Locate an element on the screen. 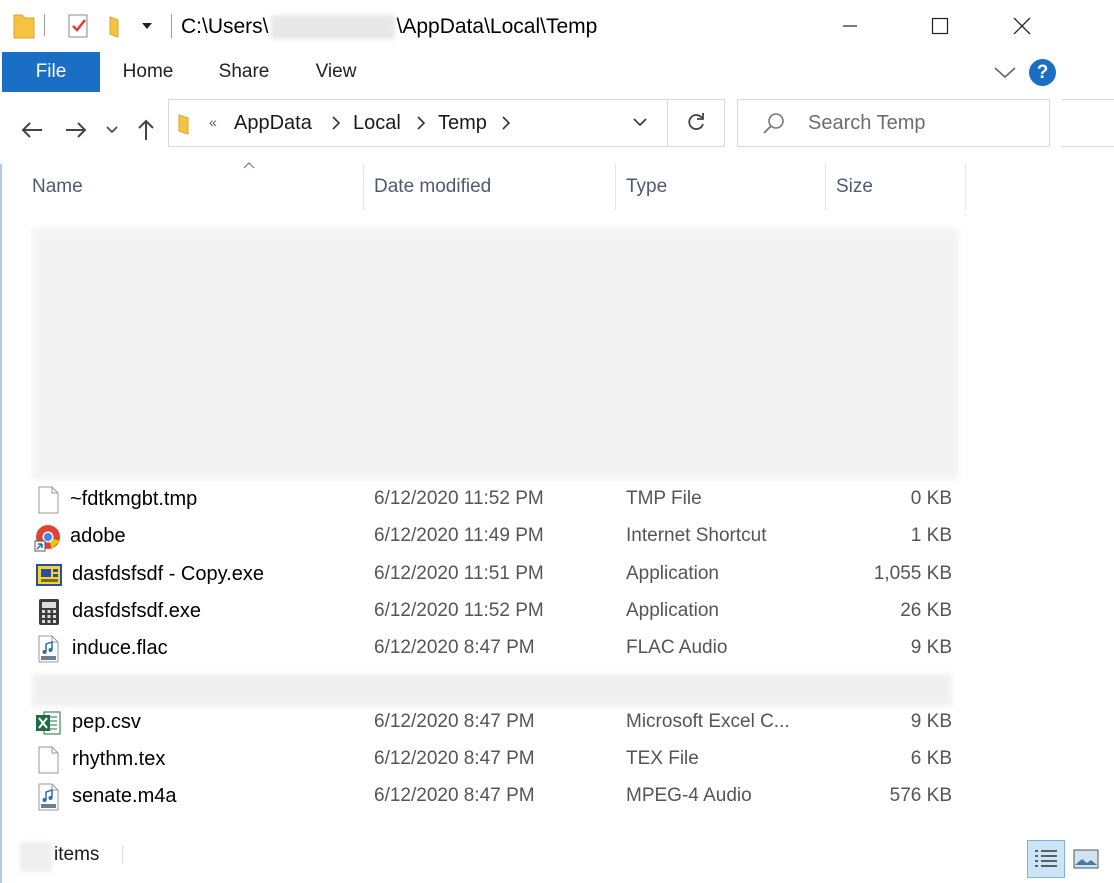 The width and height of the screenshot is (1114, 883). help-button: ? is located at coordinates (1042, 72).